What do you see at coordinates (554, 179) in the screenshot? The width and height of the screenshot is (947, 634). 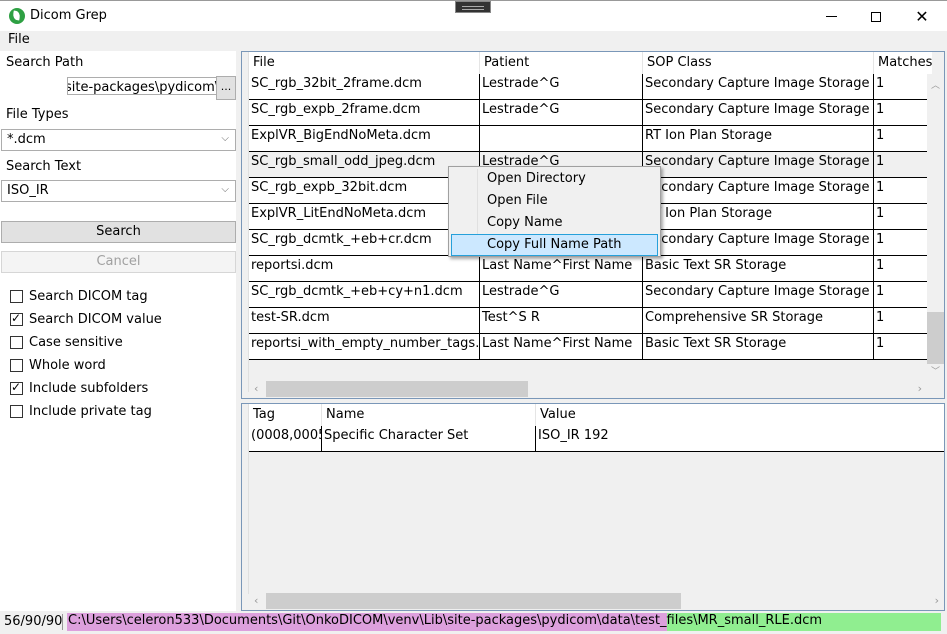 I see `menu-item-open-directory: Open Directory` at bounding box center [554, 179].